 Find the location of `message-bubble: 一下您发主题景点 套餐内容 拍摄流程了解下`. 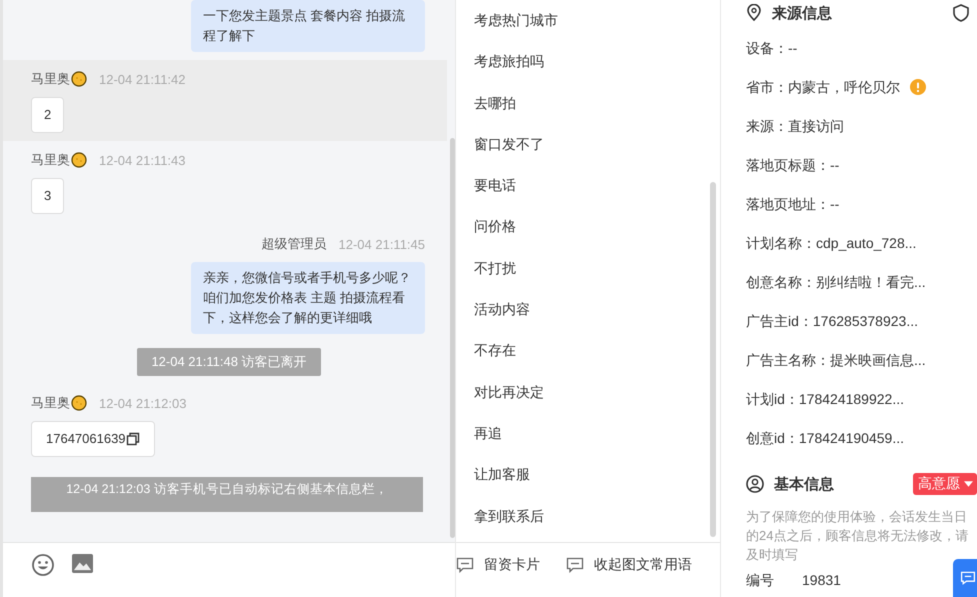

message-bubble: 一下您发主题景点 套餐内容 拍摄流程了解下 is located at coordinates (308, 26).